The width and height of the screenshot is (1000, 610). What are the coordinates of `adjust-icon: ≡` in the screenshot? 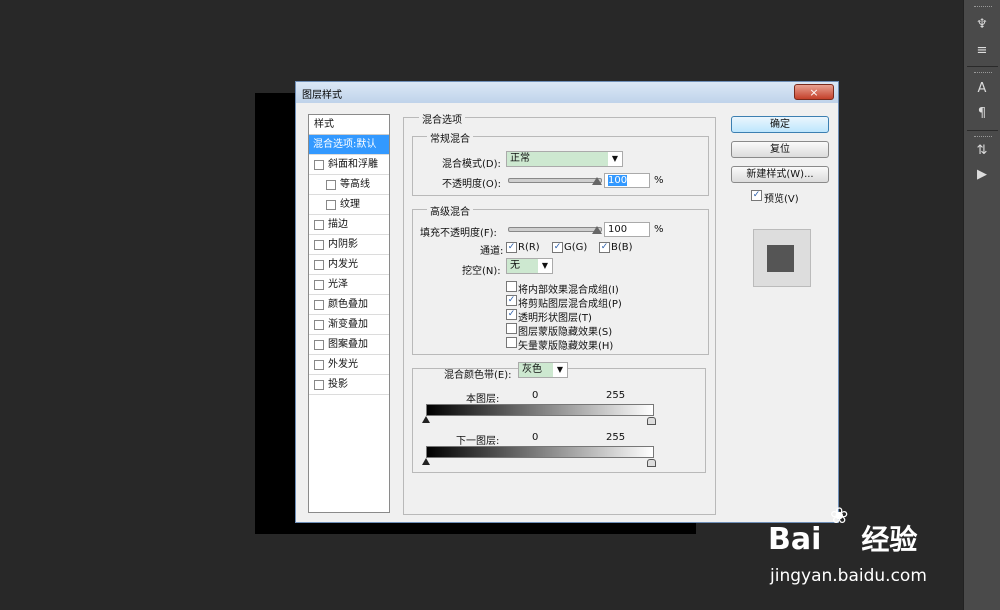 It's located at (982, 51).